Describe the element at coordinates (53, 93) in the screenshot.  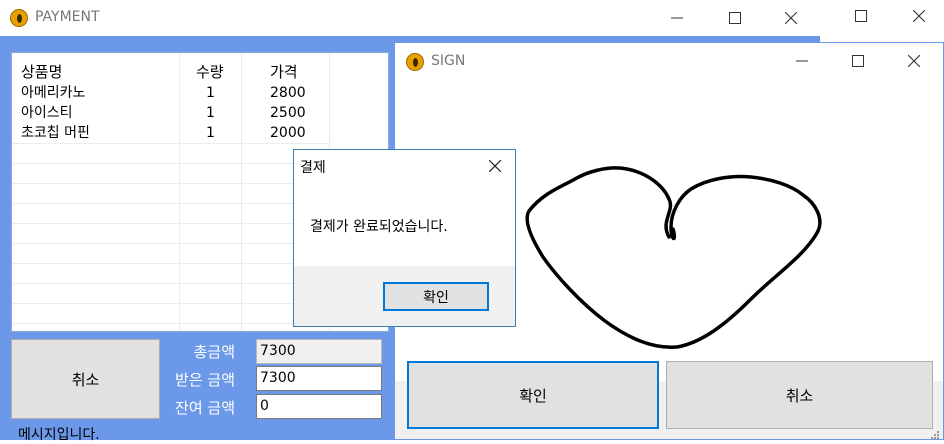
I see `product-name: 아메리카노` at that location.